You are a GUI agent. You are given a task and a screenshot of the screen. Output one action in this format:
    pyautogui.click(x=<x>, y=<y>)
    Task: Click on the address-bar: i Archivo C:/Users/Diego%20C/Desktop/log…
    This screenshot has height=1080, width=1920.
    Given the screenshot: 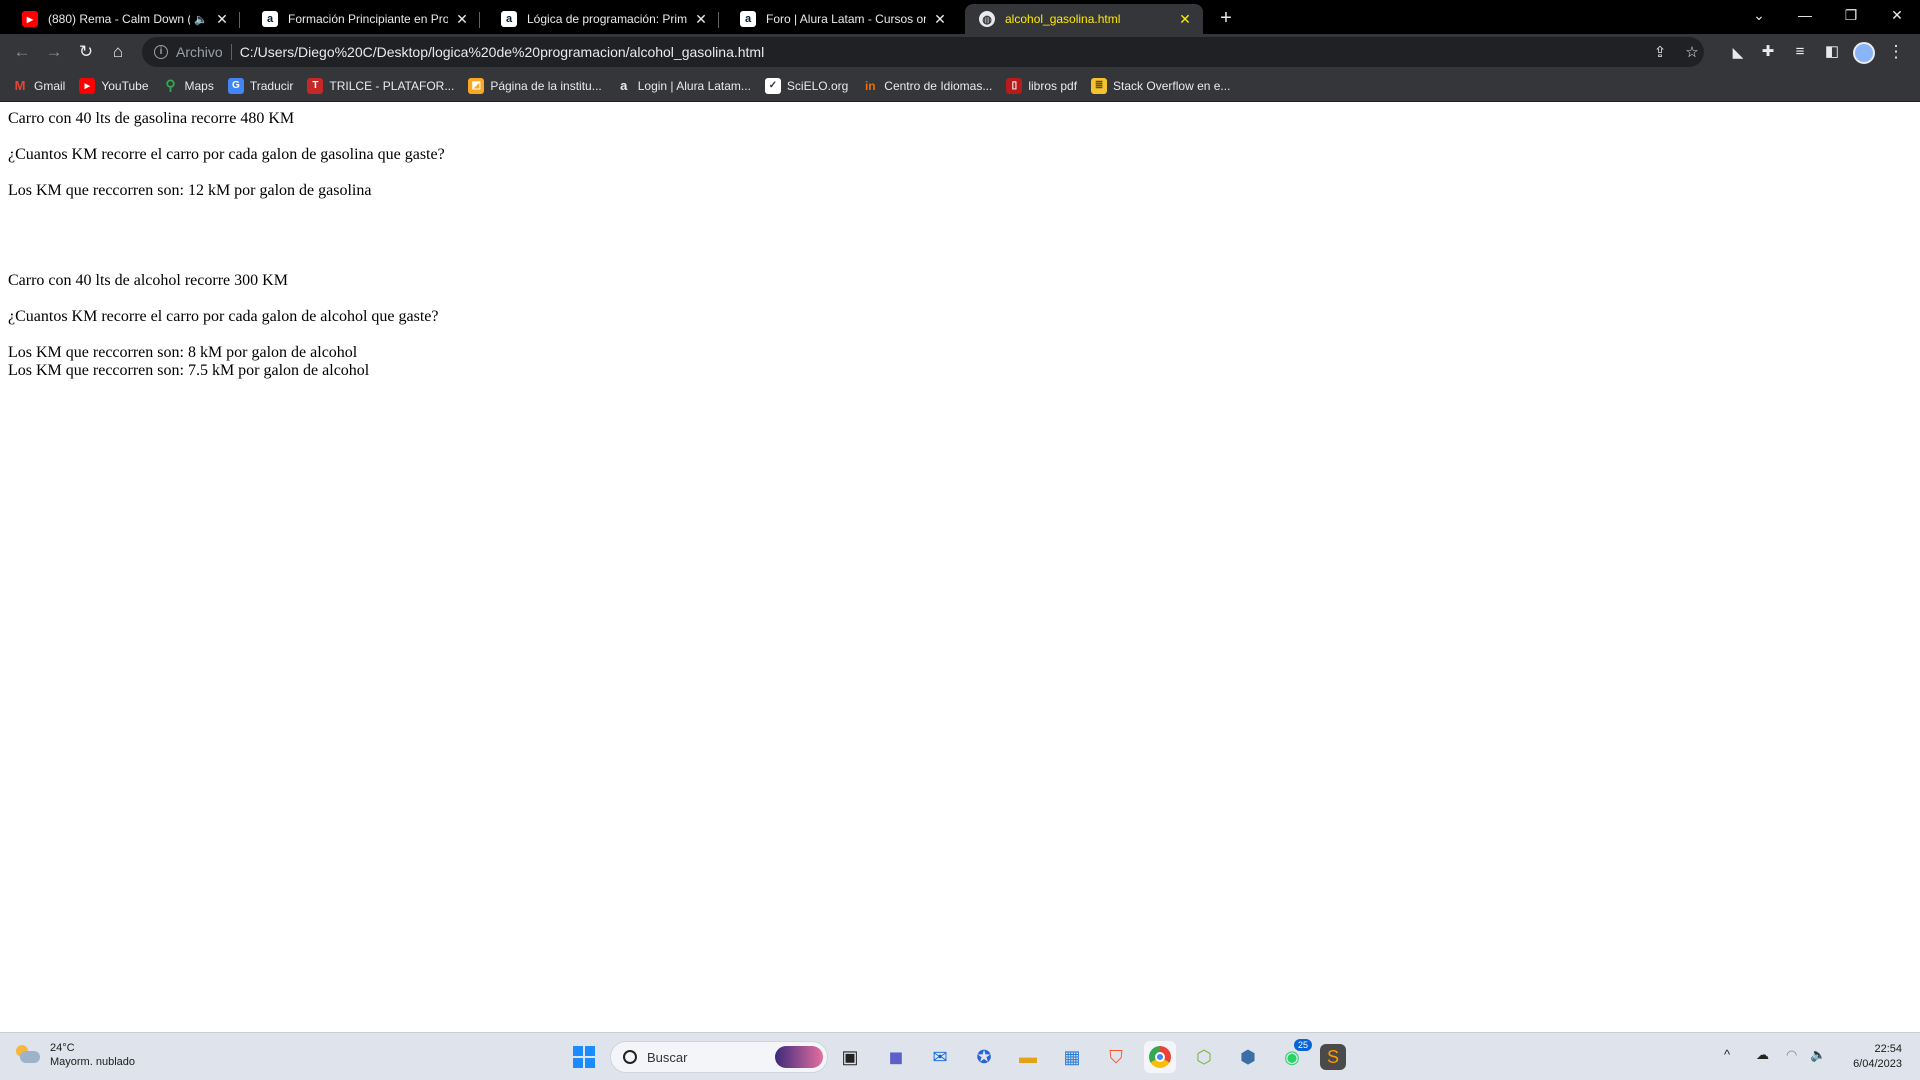 What is the action you would take?
    pyautogui.click(x=923, y=52)
    